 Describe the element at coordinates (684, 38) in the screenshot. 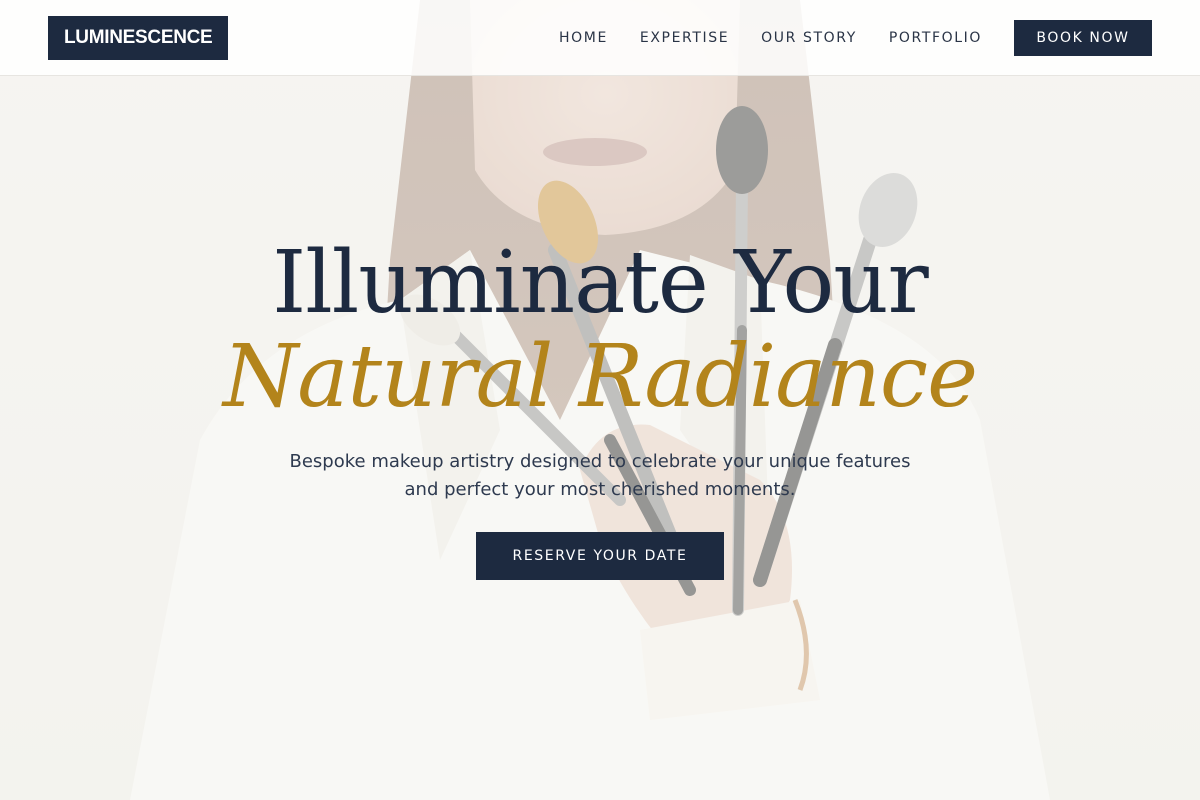

I see `nav-expertise: EXPERTISE` at that location.